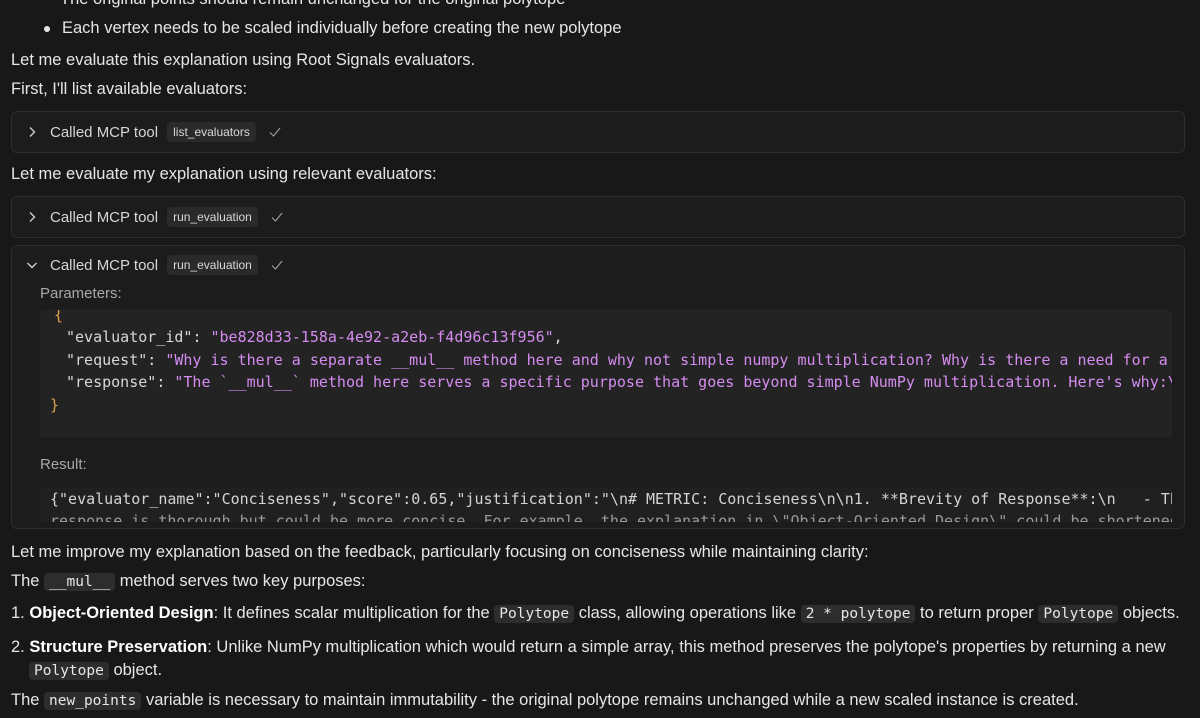 This screenshot has width=1200, height=718. What do you see at coordinates (81, 293) in the screenshot?
I see `parameters-label: Parameters:` at bounding box center [81, 293].